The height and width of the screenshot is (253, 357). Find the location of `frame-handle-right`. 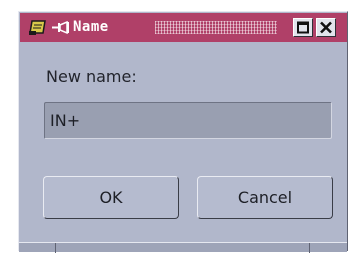

frame-handle-right is located at coordinates (309, 248).